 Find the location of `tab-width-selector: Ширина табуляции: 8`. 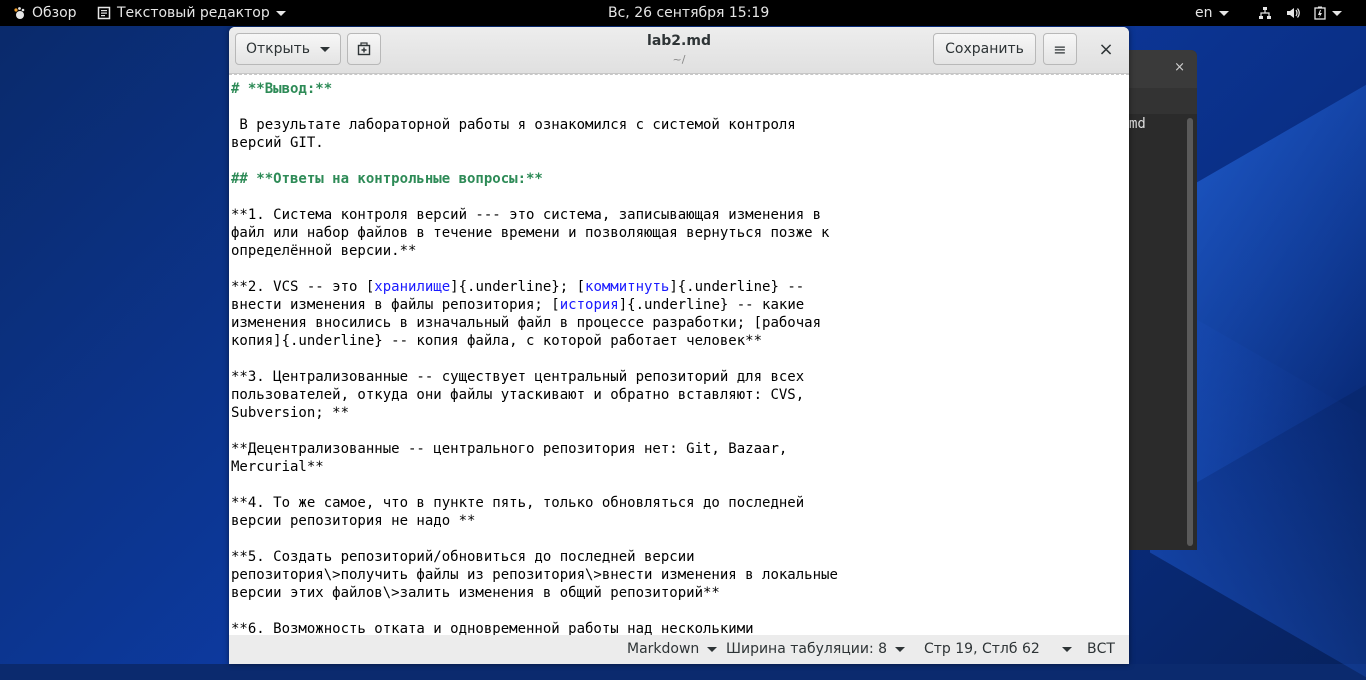

tab-width-selector: Ширина табуляции: 8 is located at coordinates (816, 649).